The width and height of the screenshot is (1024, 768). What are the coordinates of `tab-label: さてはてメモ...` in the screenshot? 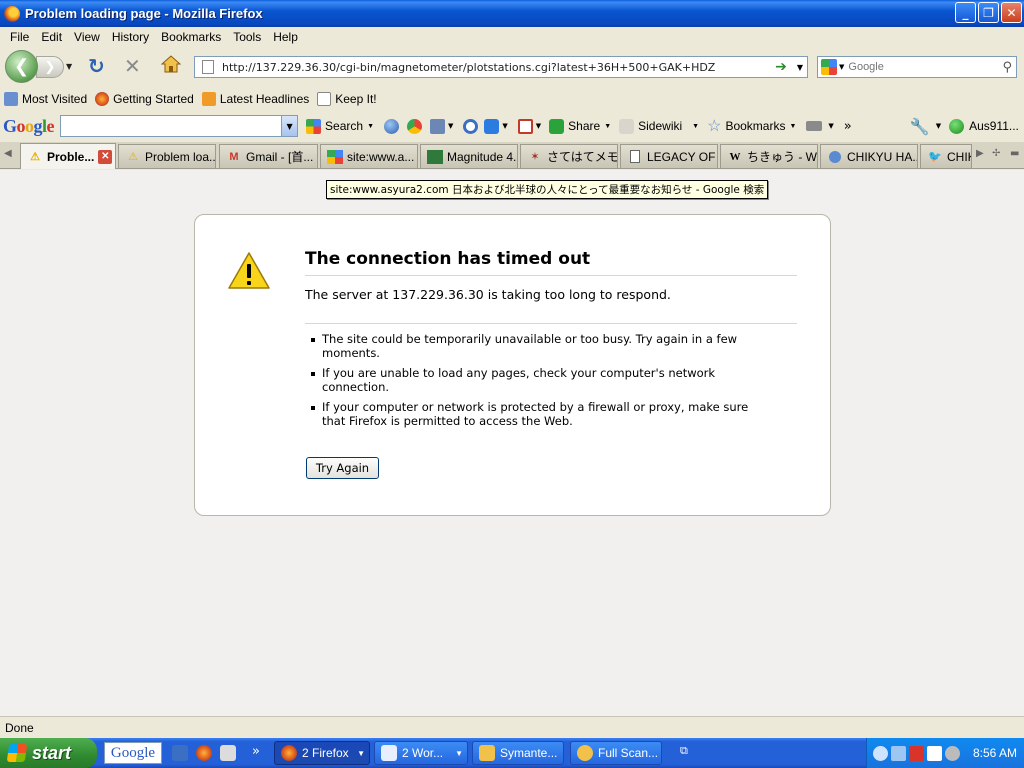 It's located at (582, 157).